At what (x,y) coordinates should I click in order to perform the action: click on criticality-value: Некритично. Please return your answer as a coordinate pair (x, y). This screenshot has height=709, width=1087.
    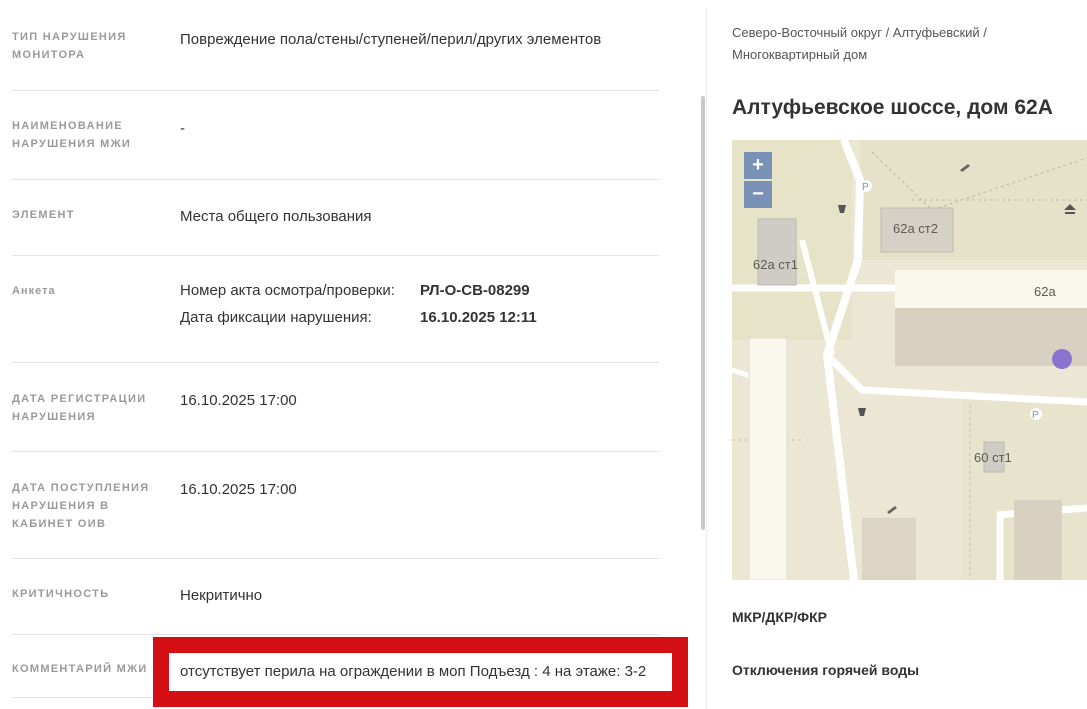
    Looking at the image, I should click on (221, 595).